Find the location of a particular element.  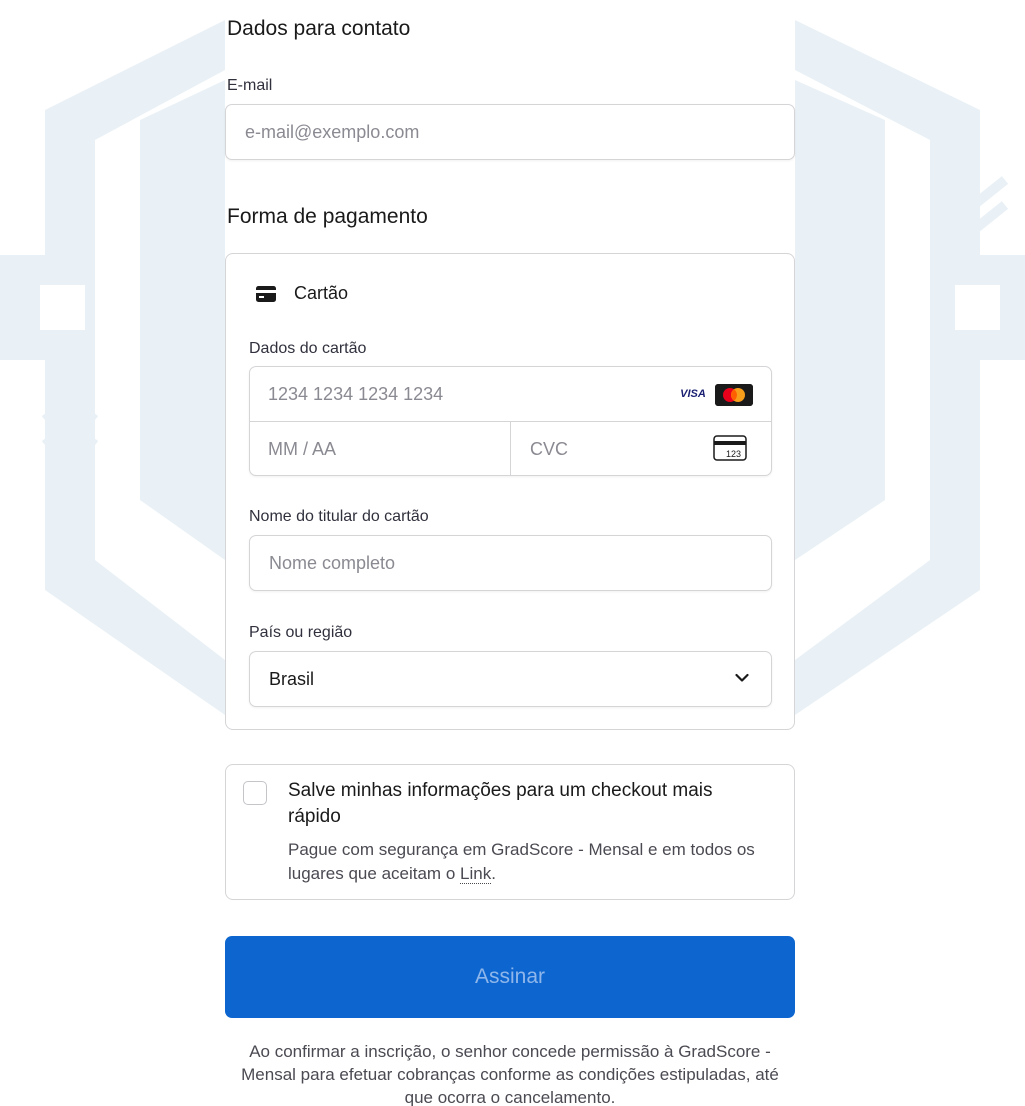

credit-card-icon is located at coordinates (266, 293).